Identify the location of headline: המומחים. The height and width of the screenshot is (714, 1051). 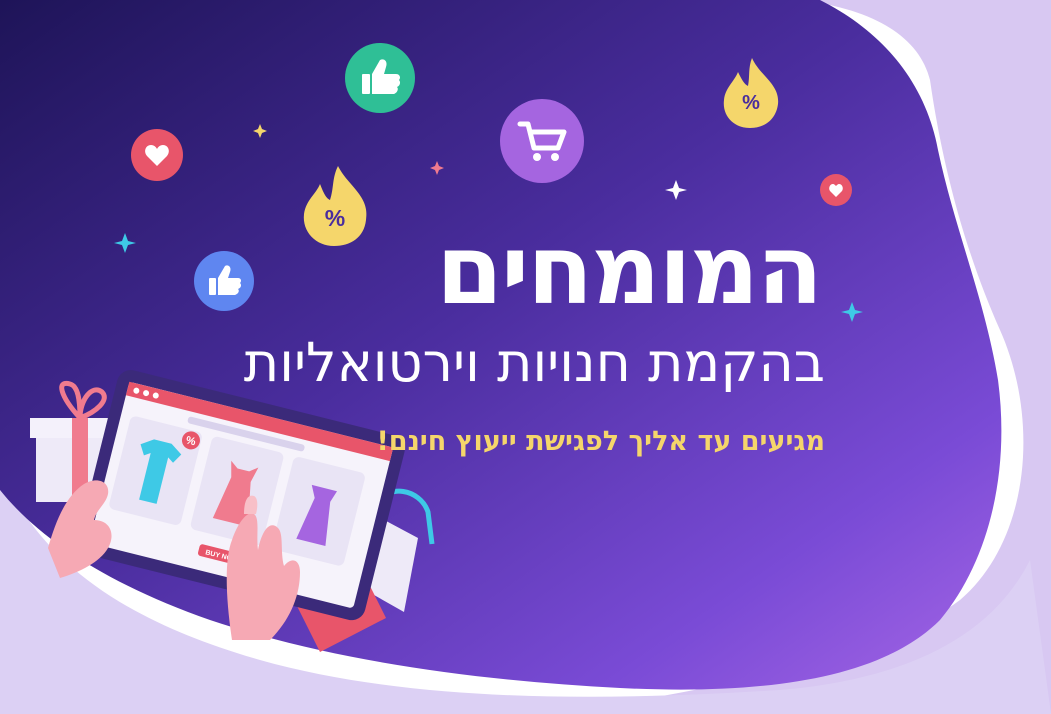
(629, 270).